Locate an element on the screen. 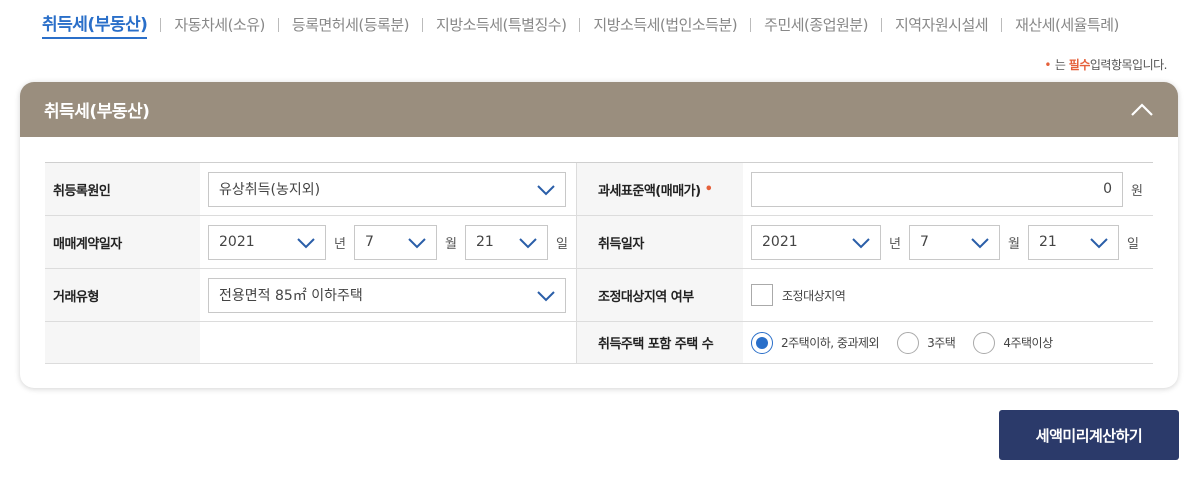  acq-day-value: 21 is located at coordinates (1047, 242).